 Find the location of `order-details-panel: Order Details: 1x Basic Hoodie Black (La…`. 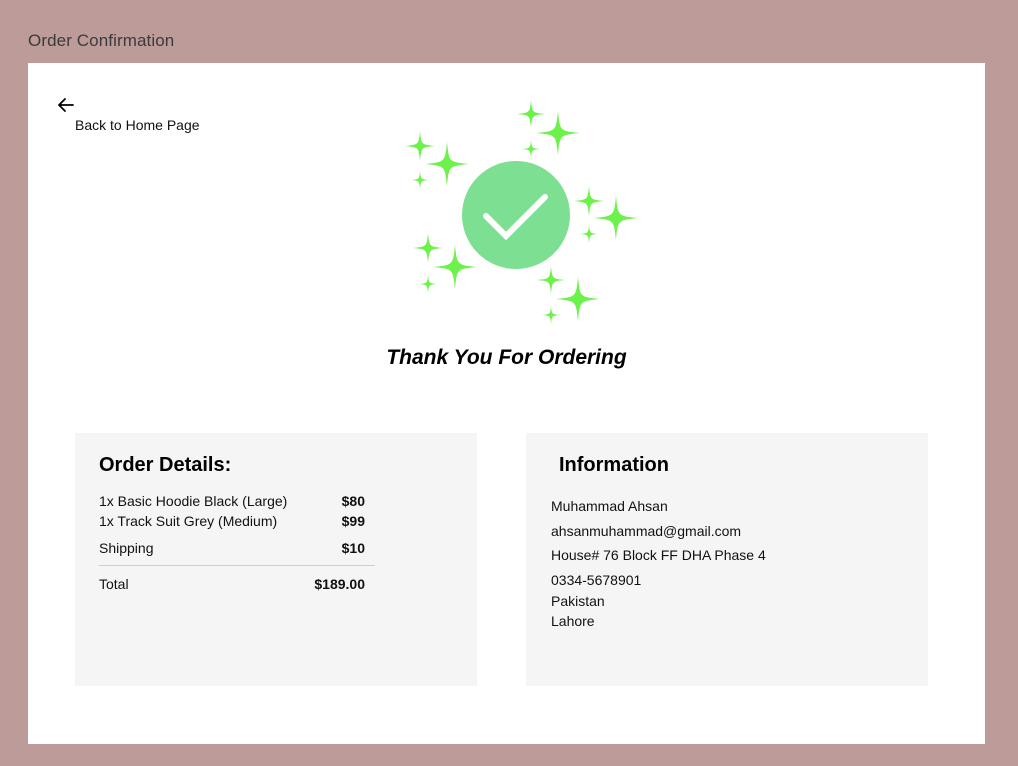

order-details-panel: Order Details: 1x Basic Hoodie Black (La… is located at coordinates (276, 559).